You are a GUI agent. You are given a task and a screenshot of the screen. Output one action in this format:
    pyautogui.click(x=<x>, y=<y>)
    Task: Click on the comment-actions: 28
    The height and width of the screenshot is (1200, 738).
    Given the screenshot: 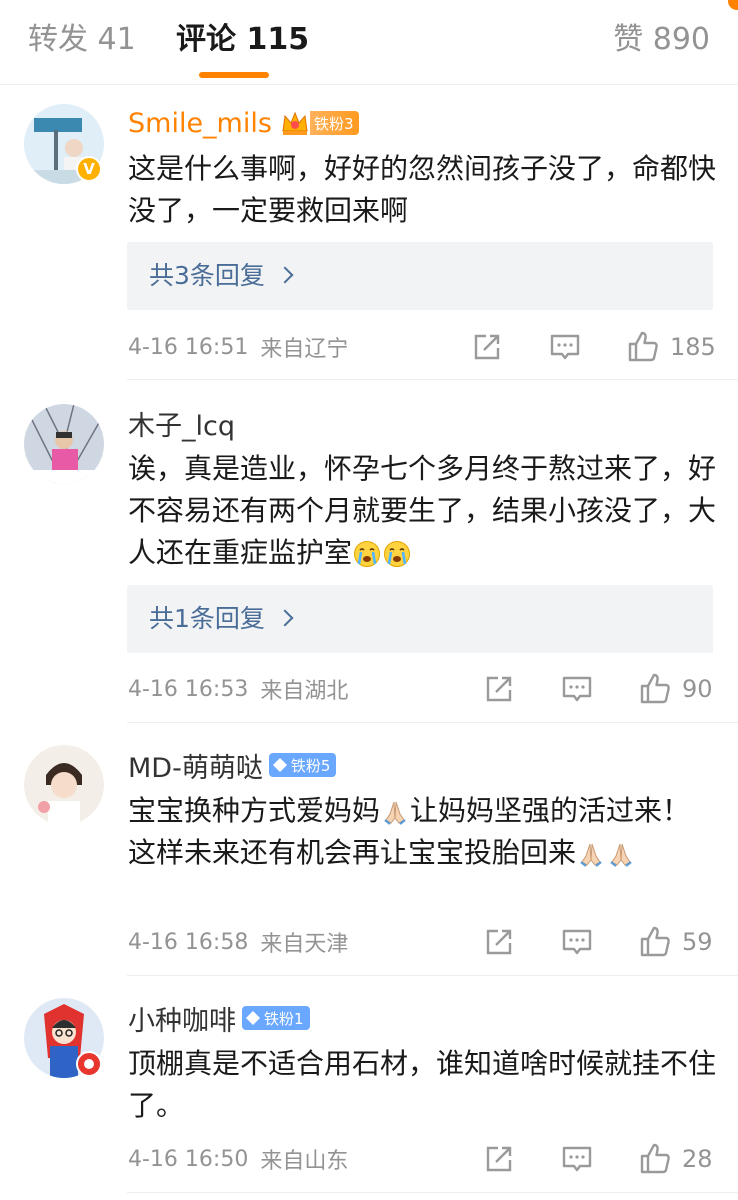 What is the action you would take?
    pyautogui.click(x=592, y=1159)
    